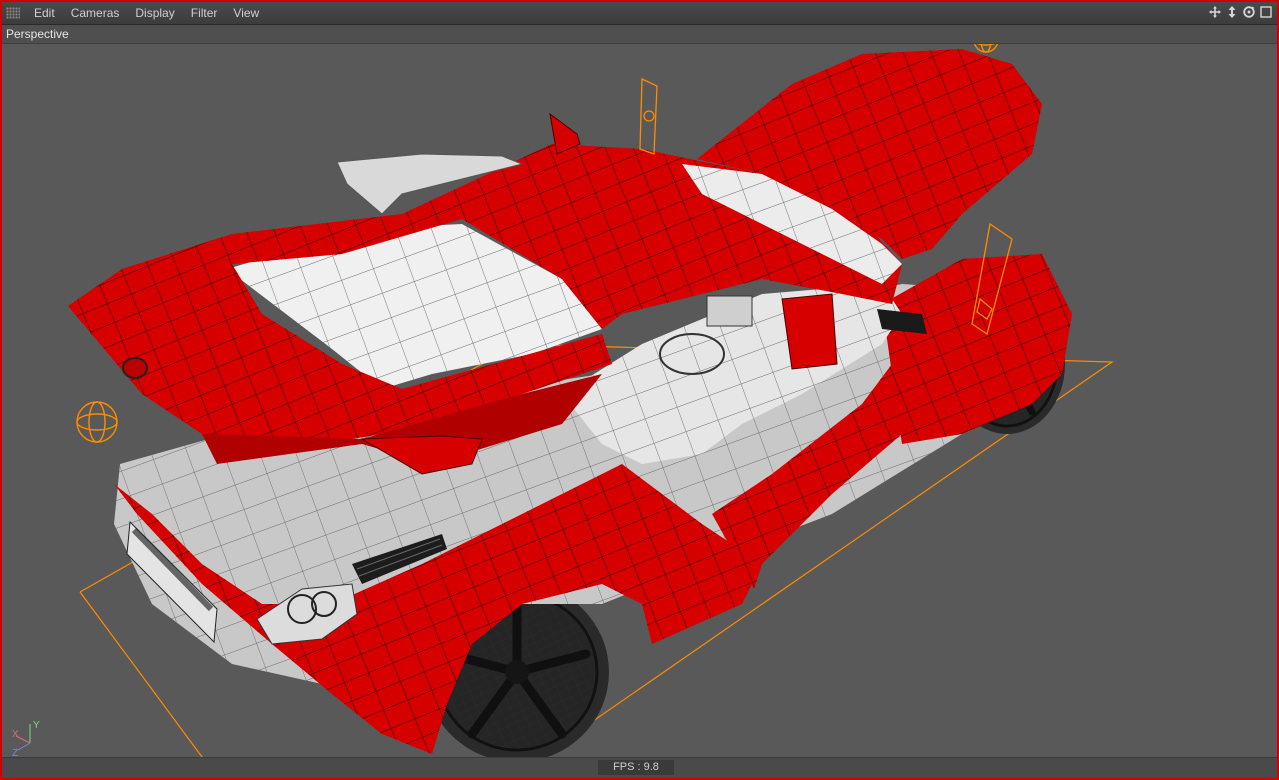 This screenshot has width=1279, height=780. I want to click on viewport-statusbar: FPS : 9.8, so click(639, 767).